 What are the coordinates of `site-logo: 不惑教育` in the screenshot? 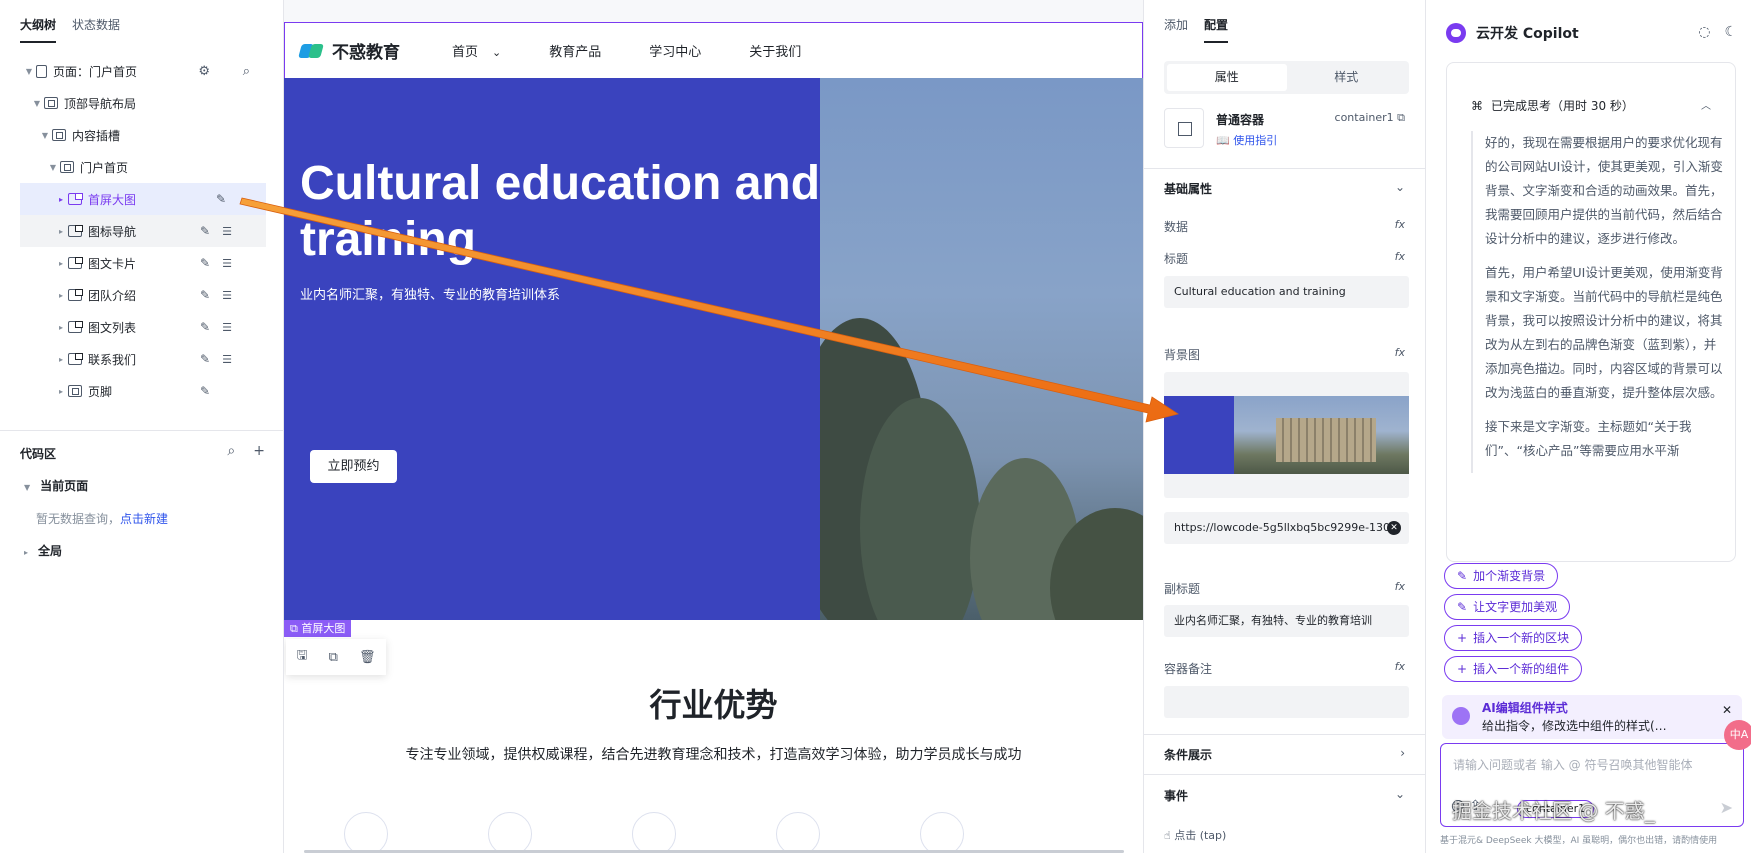 It's located at (350, 50).